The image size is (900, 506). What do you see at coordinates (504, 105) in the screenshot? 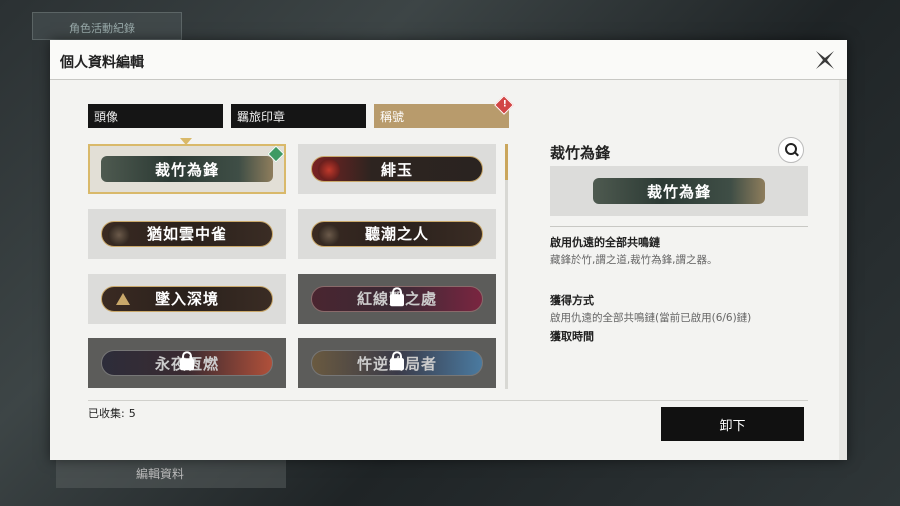
I see `alert-badge-icon` at bounding box center [504, 105].